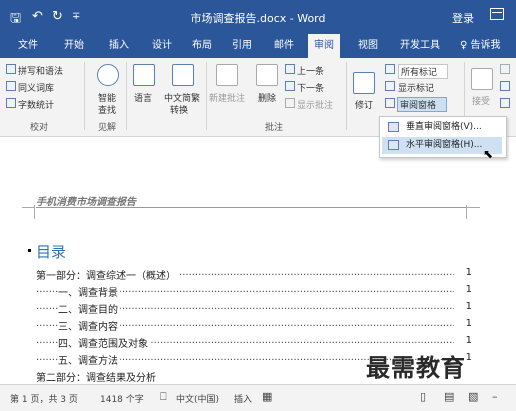 This screenshot has height=411, width=516. What do you see at coordinates (274, 128) in the screenshot?
I see `group-label-comments: 批注` at bounding box center [274, 128].